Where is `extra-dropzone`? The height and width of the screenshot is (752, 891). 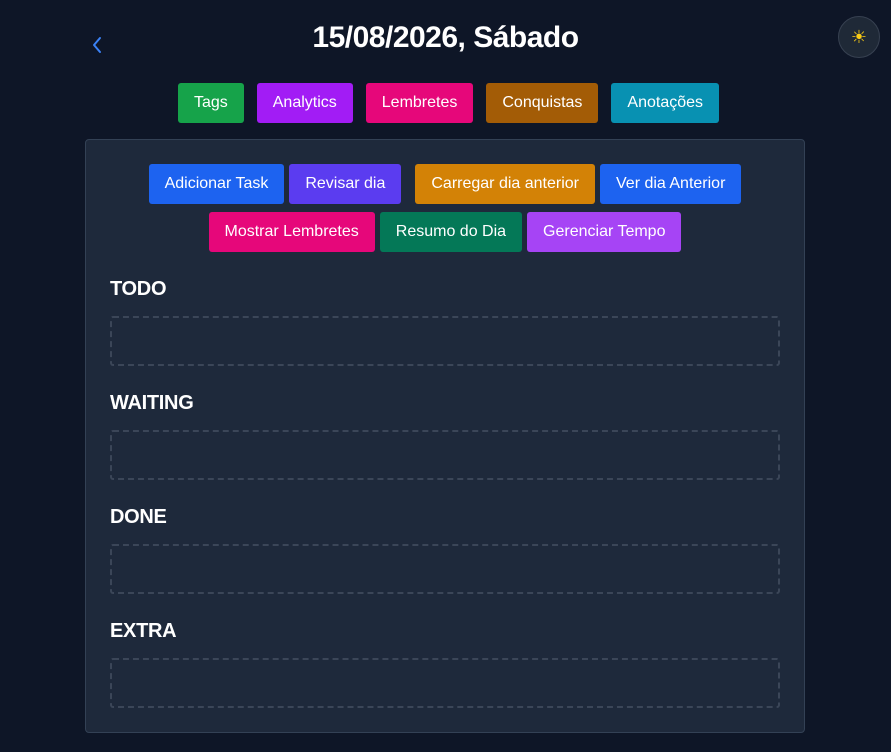
extra-dropzone is located at coordinates (445, 683).